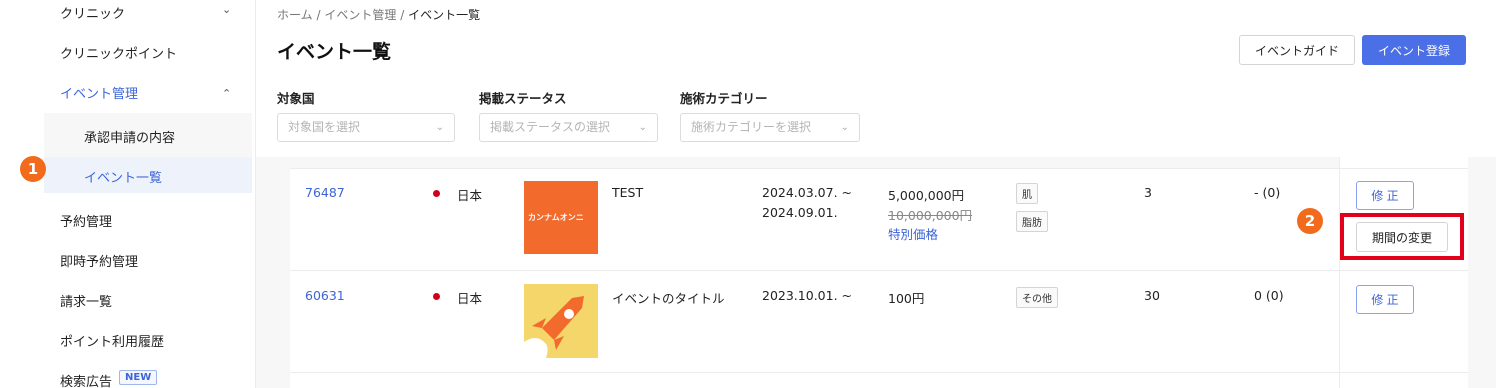 The image size is (1496, 388). Describe the element at coordinates (930, 215) in the screenshot. I see `original-price: 10,000,000円` at that location.